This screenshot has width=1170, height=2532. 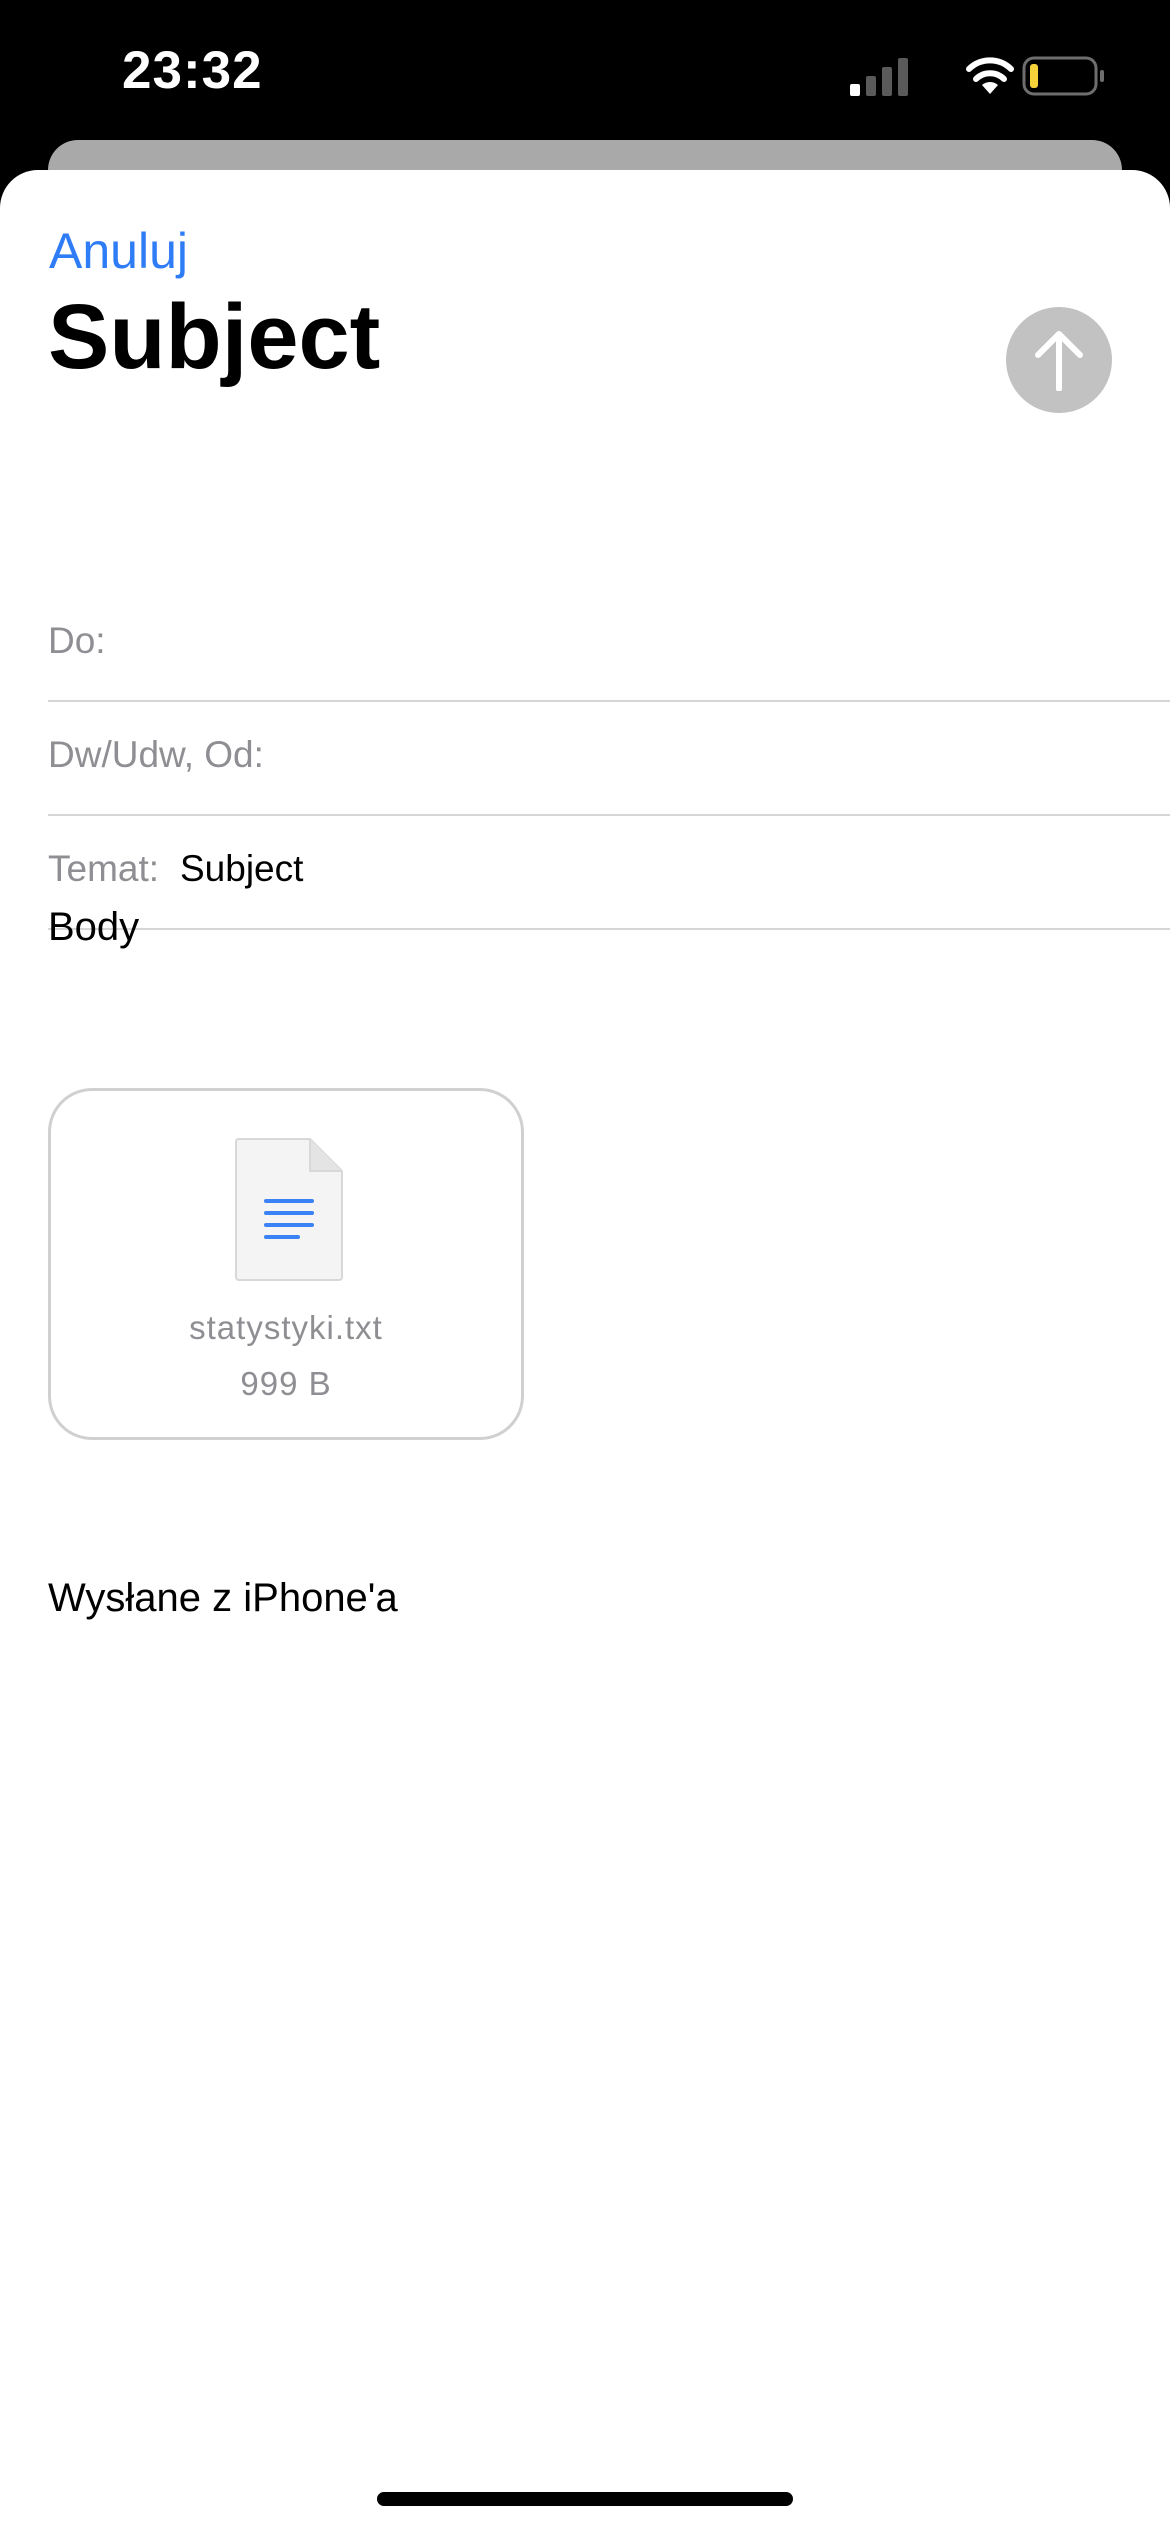 I want to click on wifi-icon, so click(x=990, y=75).